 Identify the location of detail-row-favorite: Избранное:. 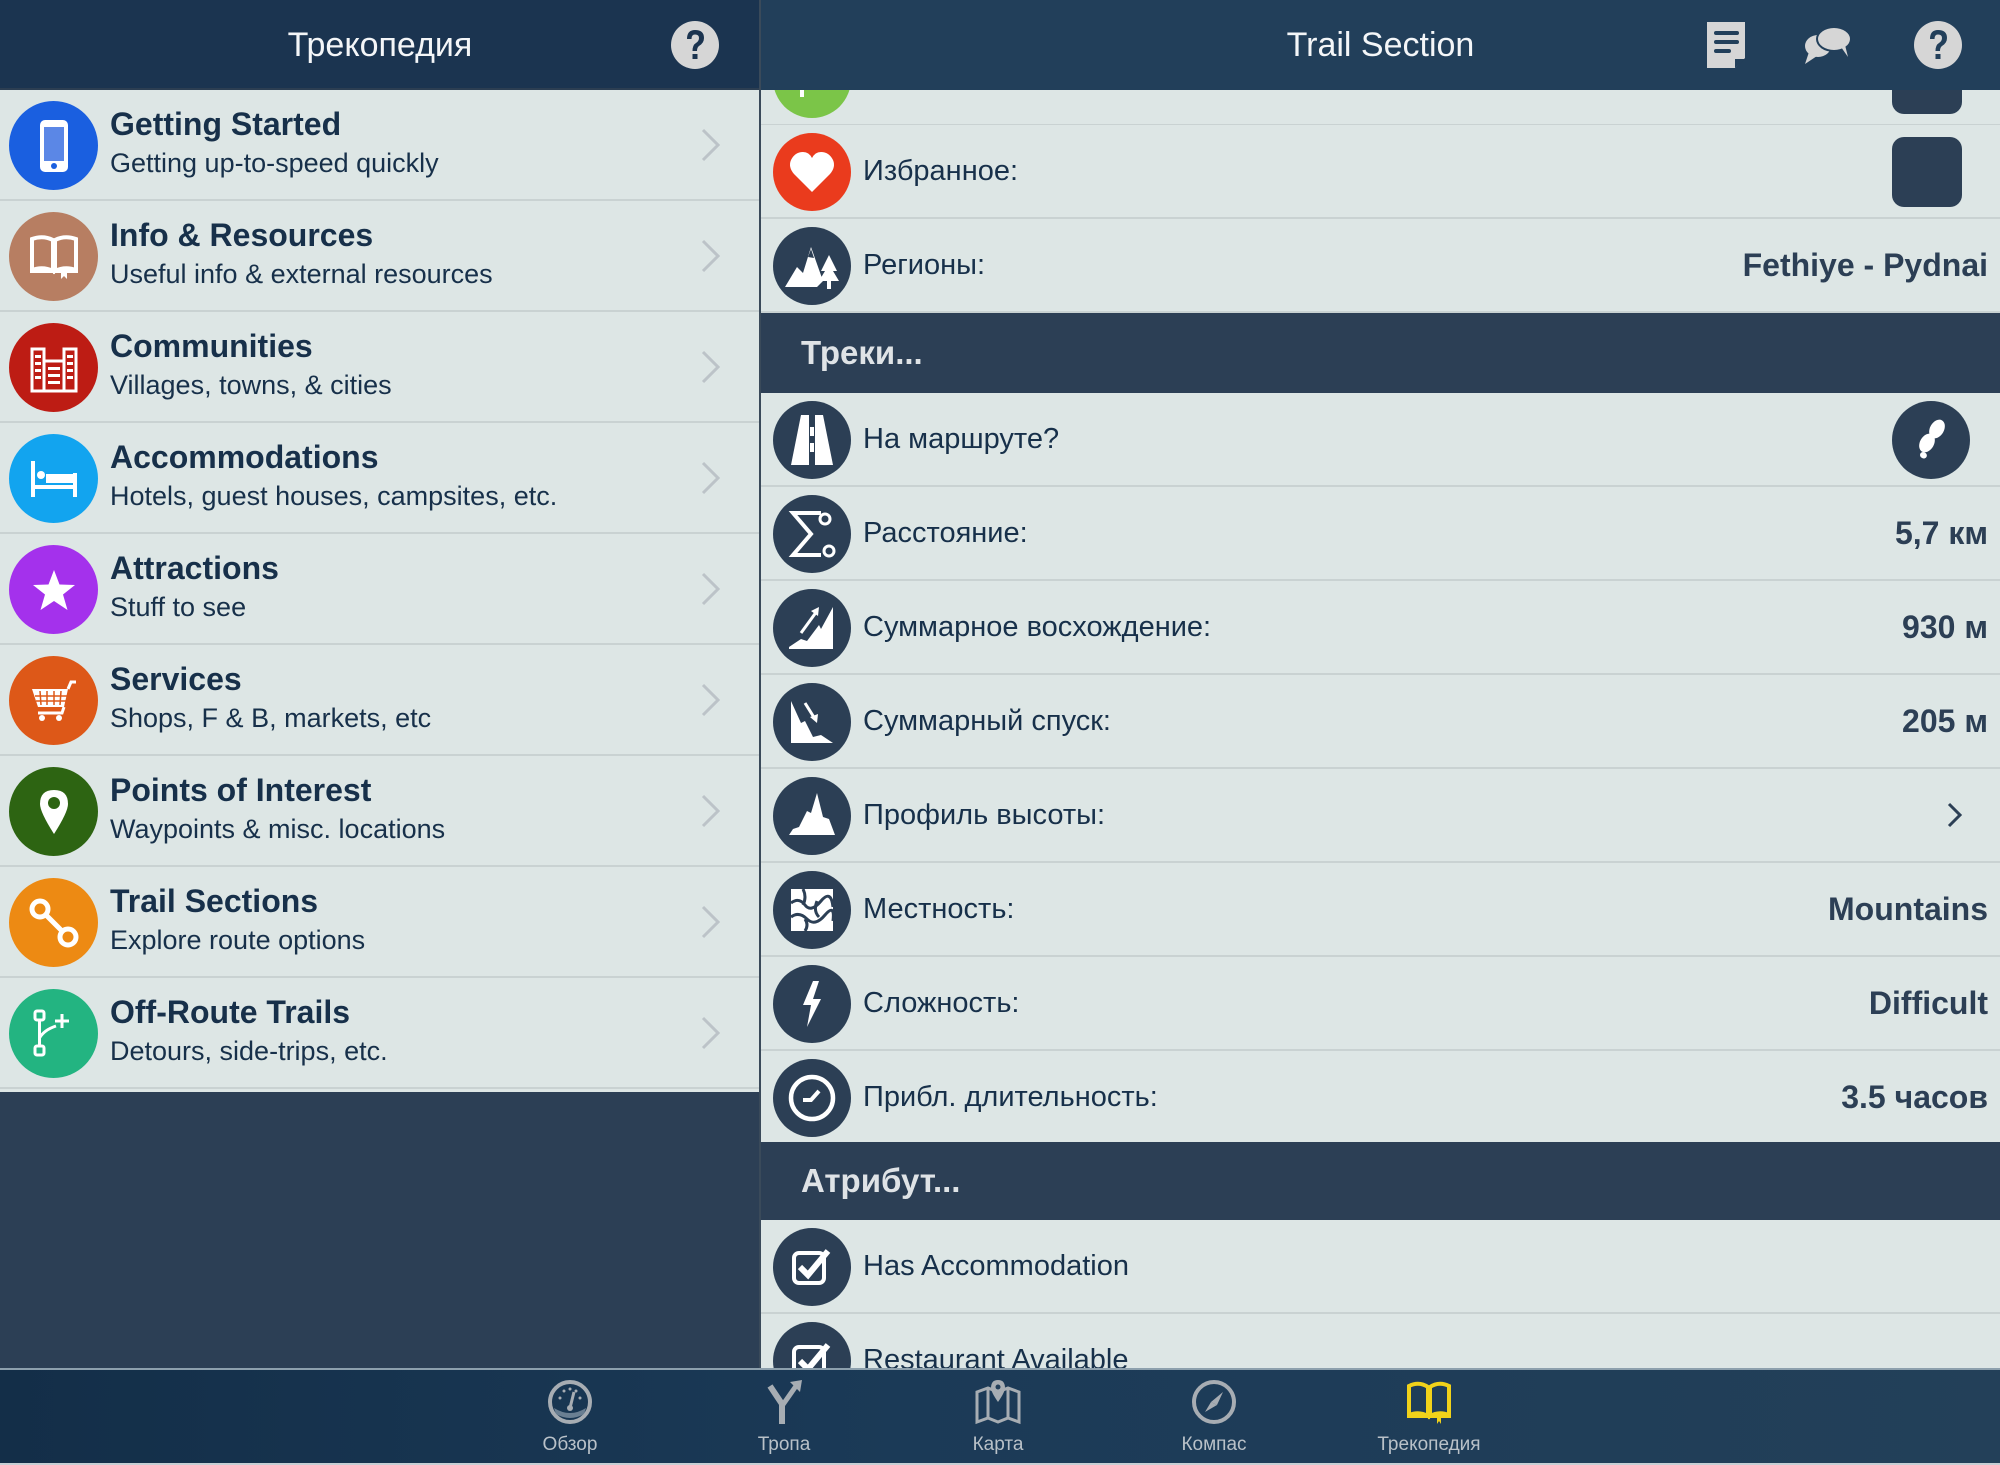
(1380, 172).